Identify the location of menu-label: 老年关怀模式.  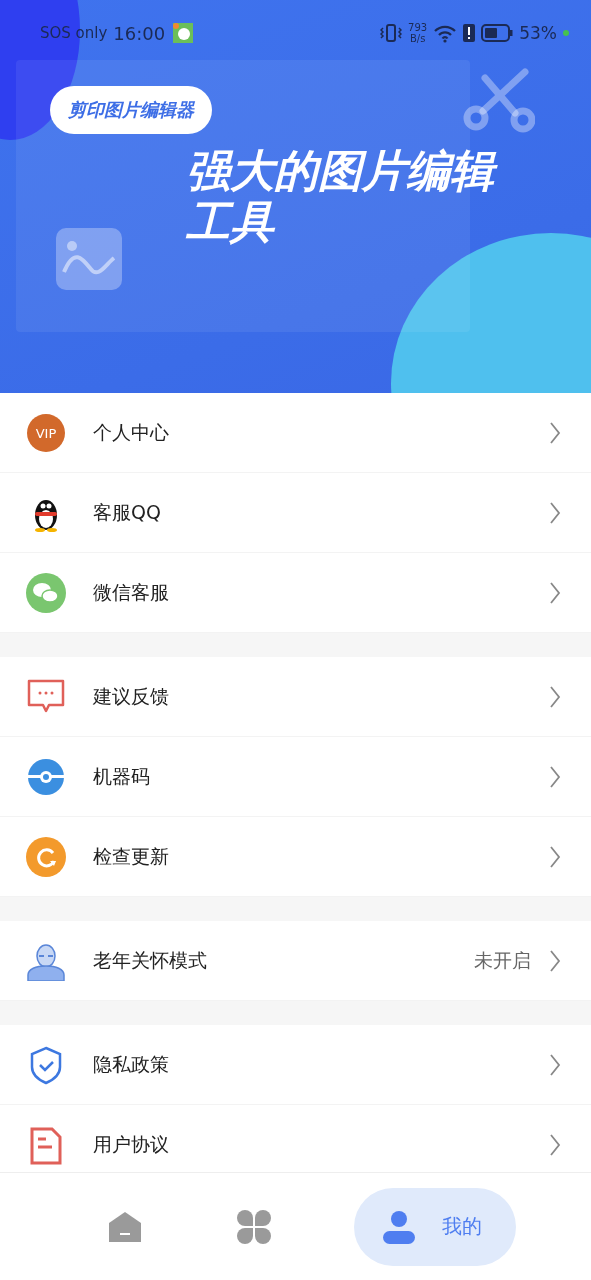
(150, 960).